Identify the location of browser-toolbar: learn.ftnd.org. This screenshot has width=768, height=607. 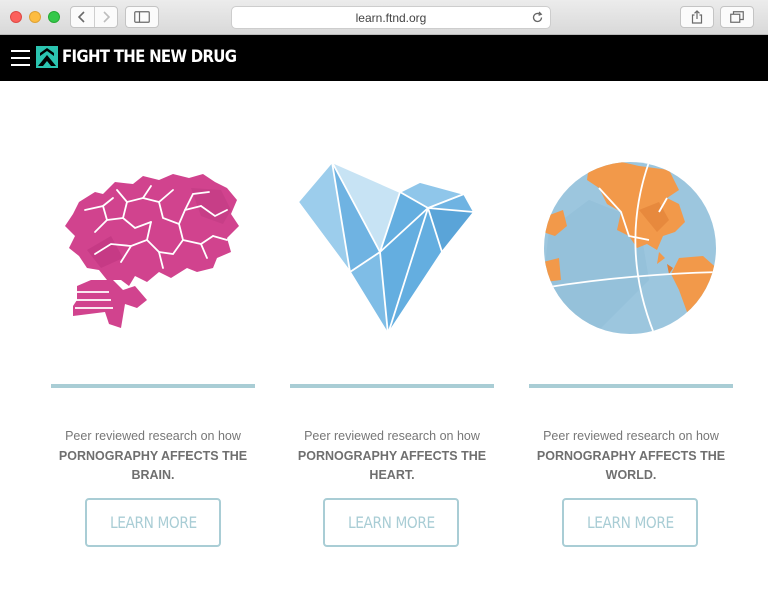
(384, 17).